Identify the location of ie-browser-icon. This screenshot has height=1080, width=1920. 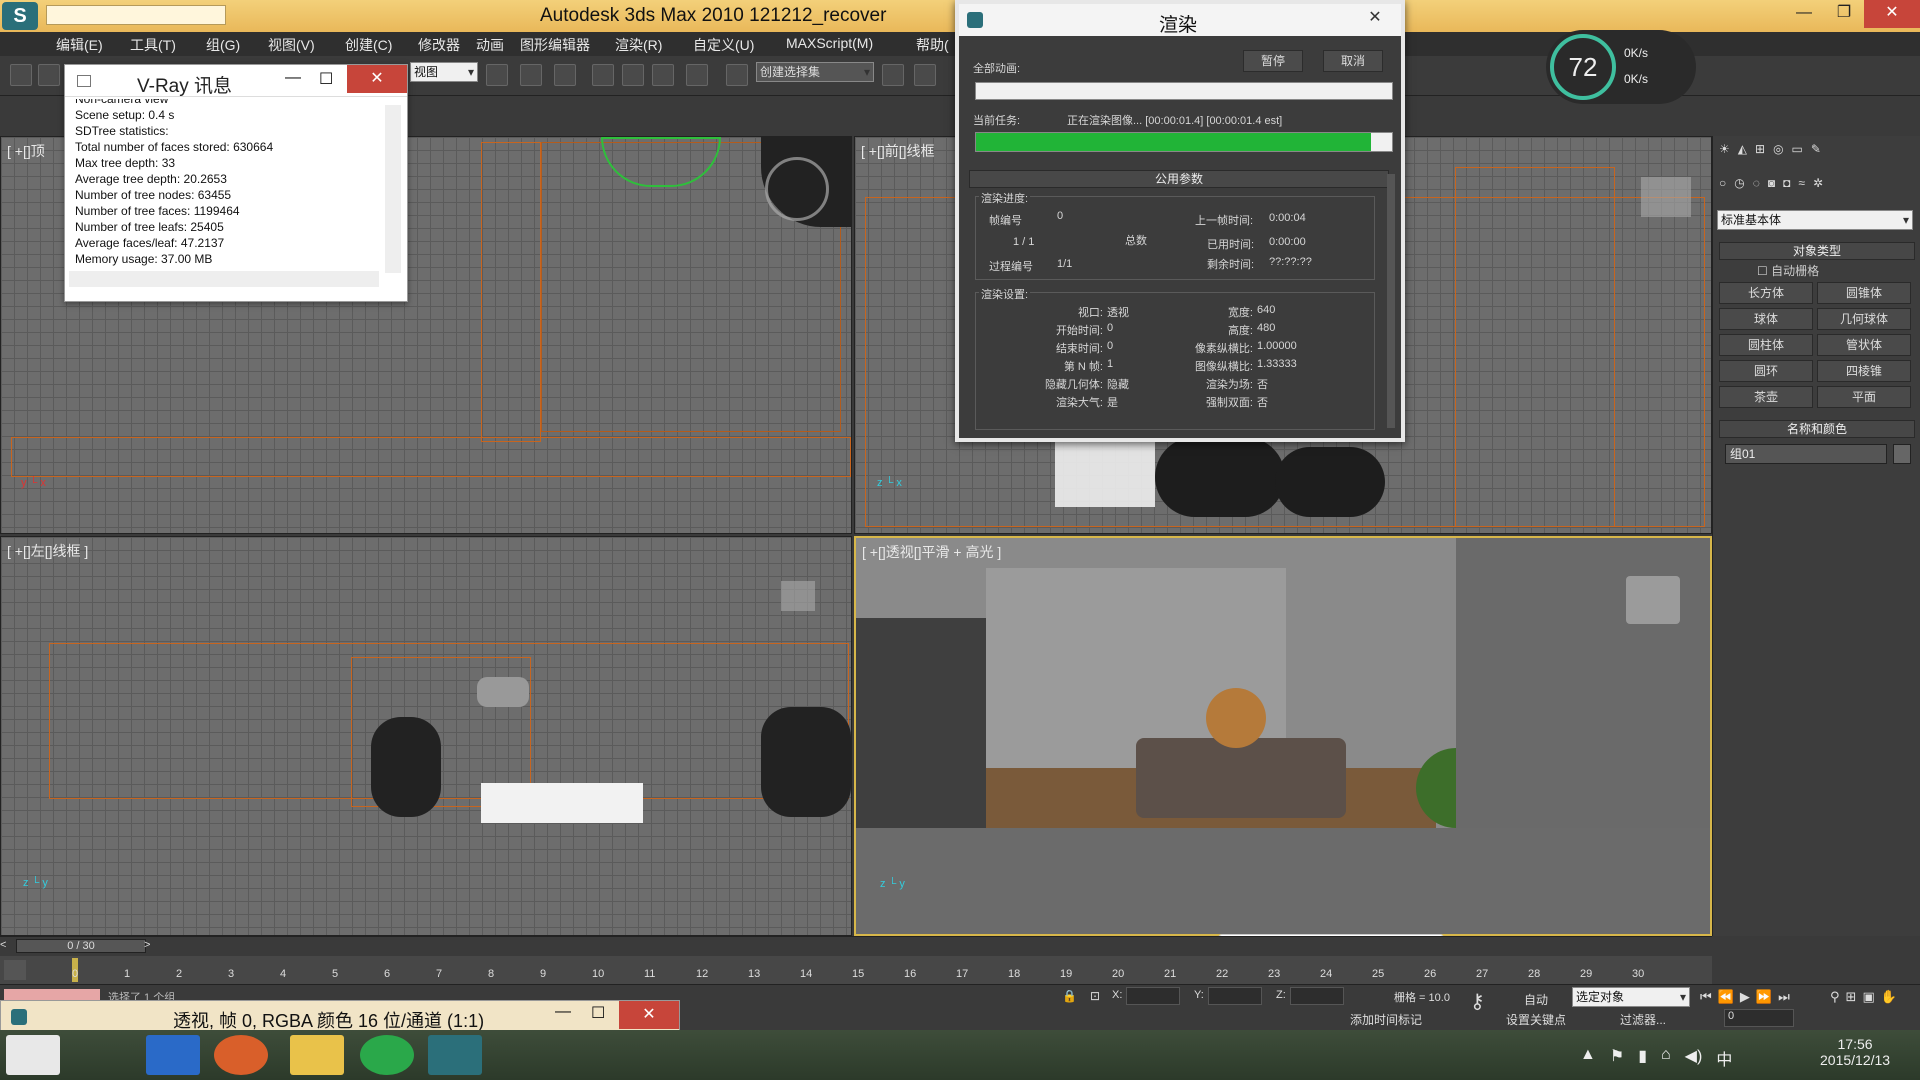
(173, 1055).